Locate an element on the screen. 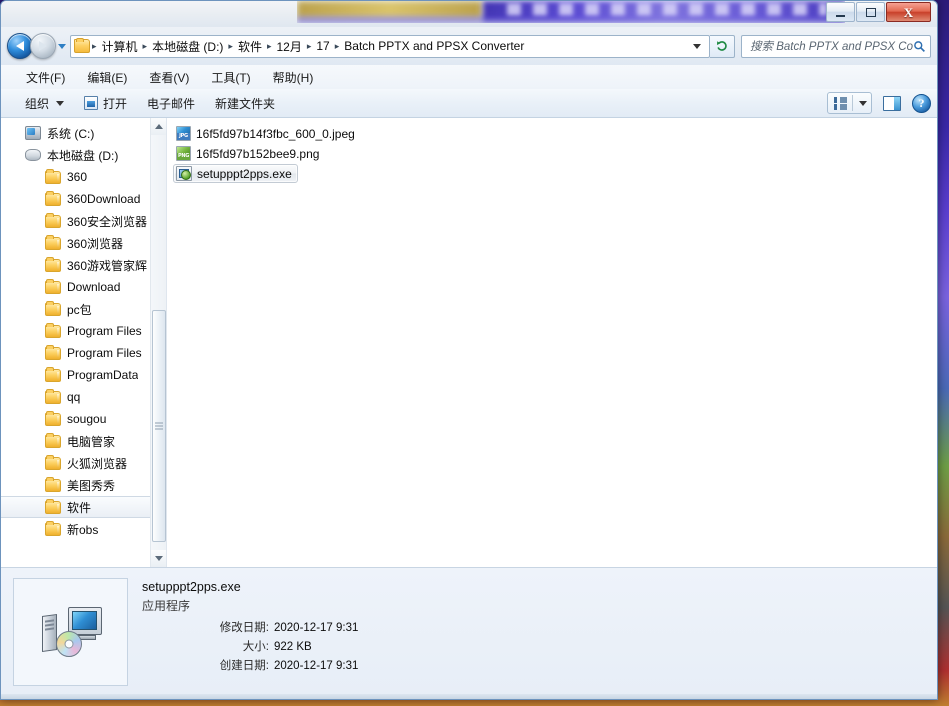  details-row-created: 创建日期: 2020-12-17 9:31 is located at coordinates (250, 666).